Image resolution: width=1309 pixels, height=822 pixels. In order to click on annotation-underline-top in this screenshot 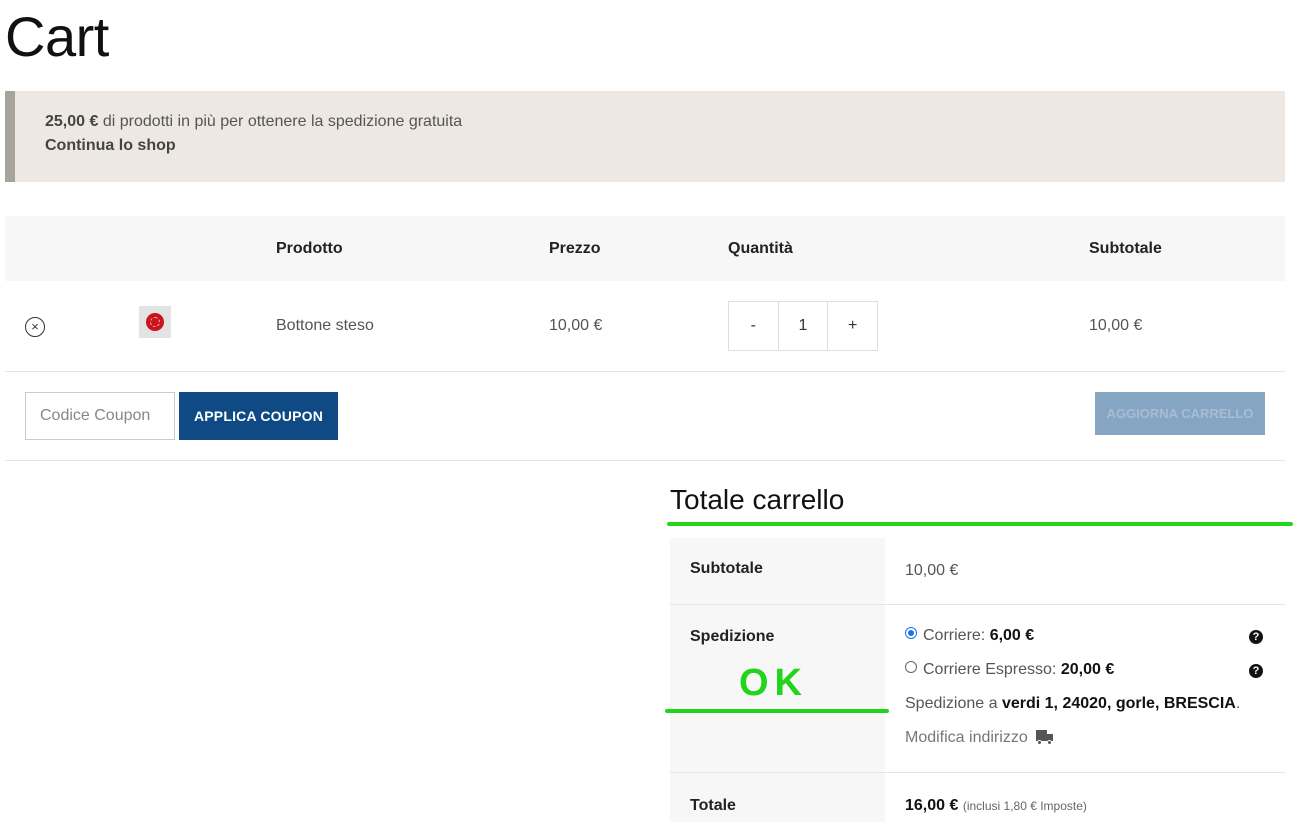, I will do `click(980, 524)`.